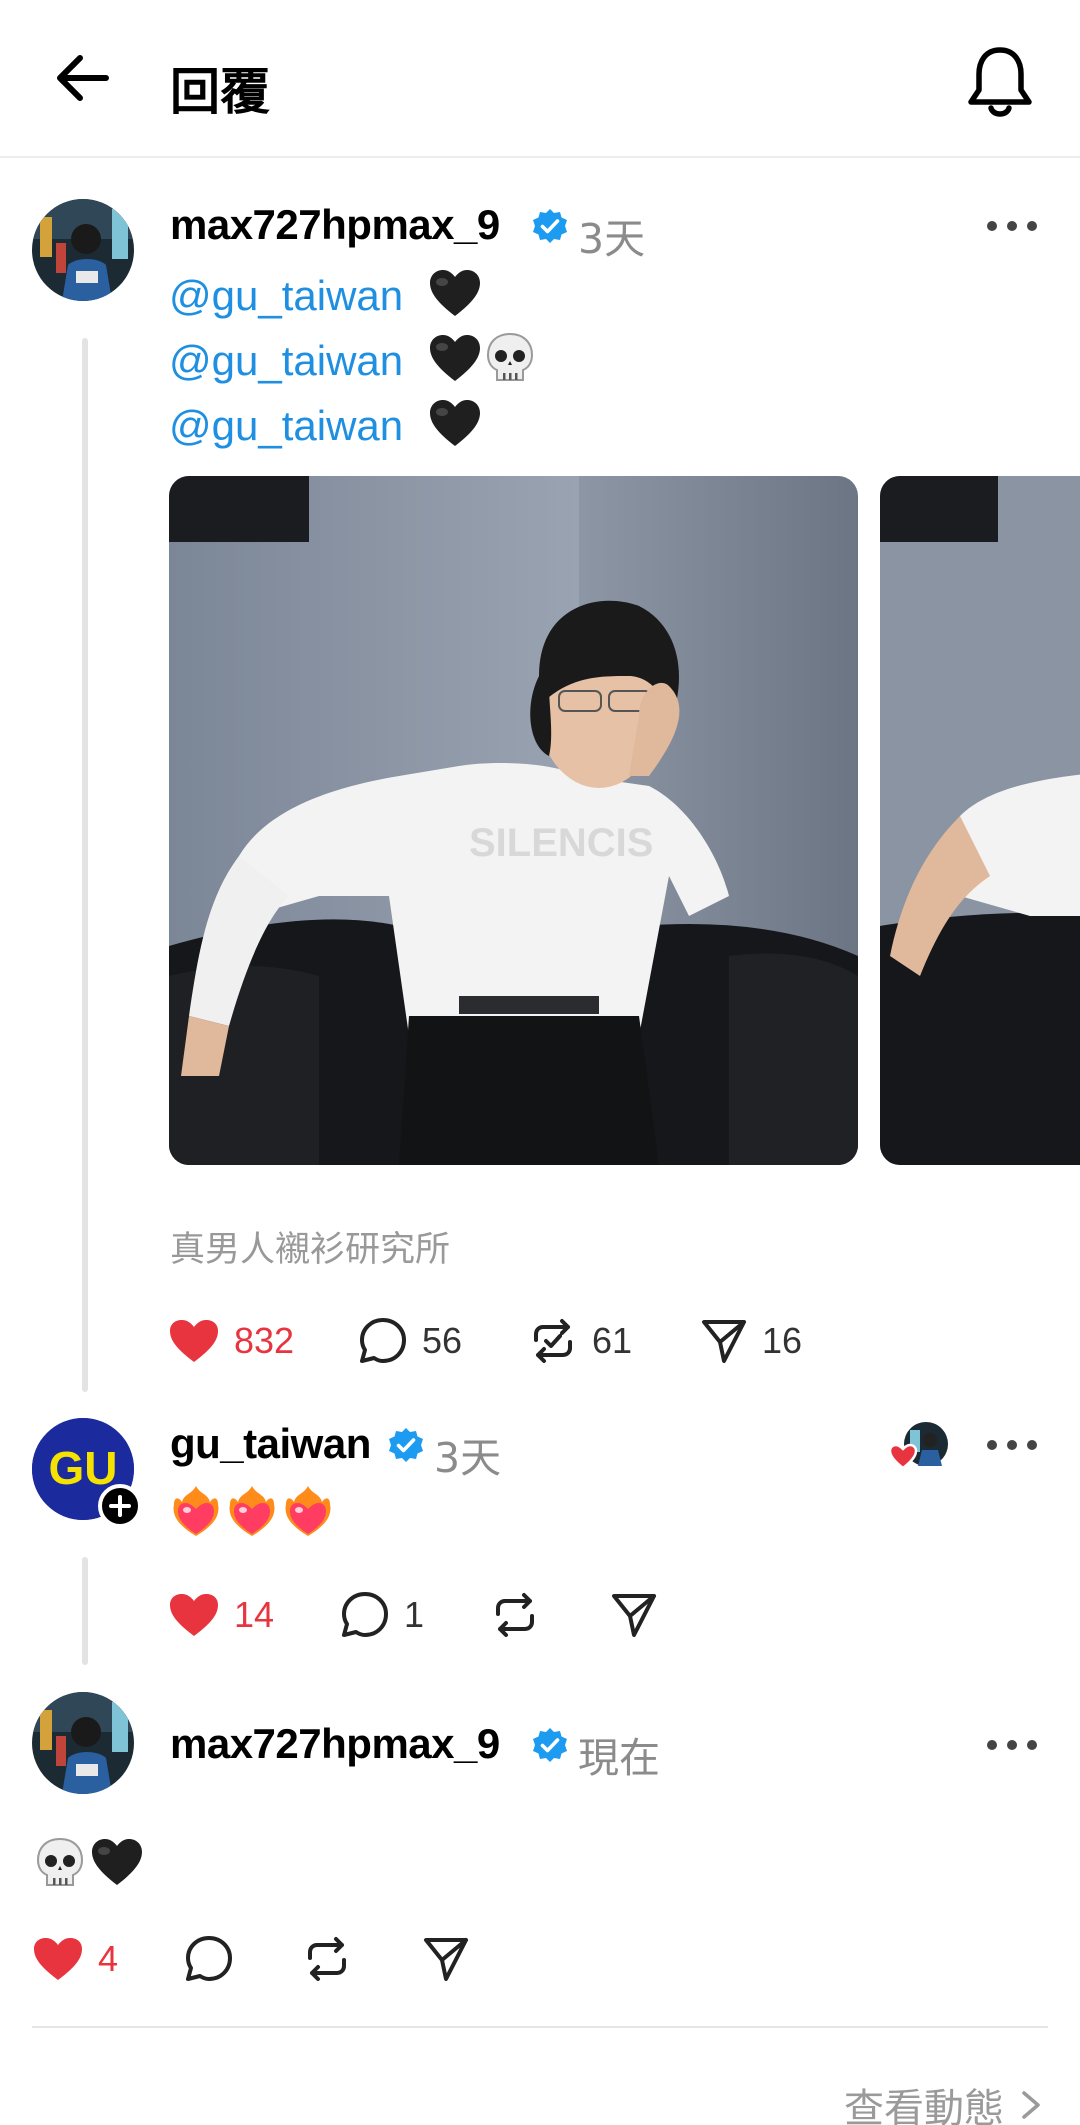 The width and height of the screenshot is (1080, 2125). What do you see at coordinates (85, 80) in the screenshot?
I see `back-arrow-icon` at bounding box center [85, 80].